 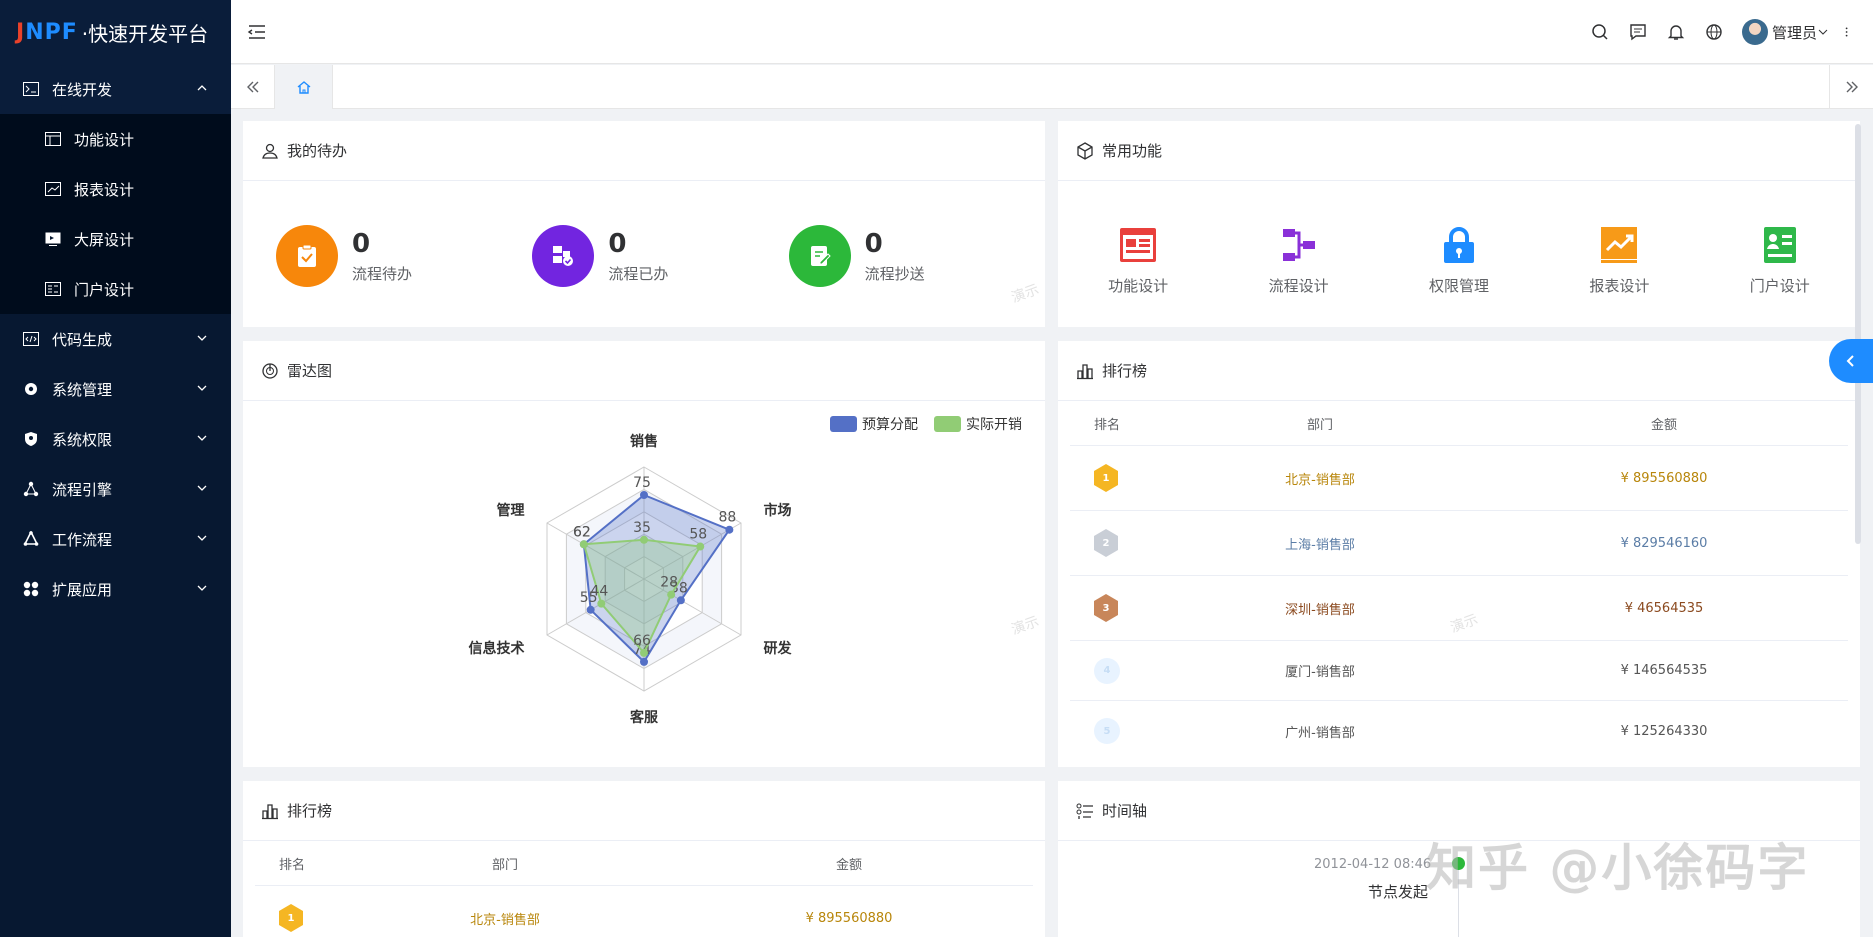 What do you see at coordinates (496, 648) in the screenshot?
I see `radar-indicator-label: 信息技术` at bounding box center [496, 648].